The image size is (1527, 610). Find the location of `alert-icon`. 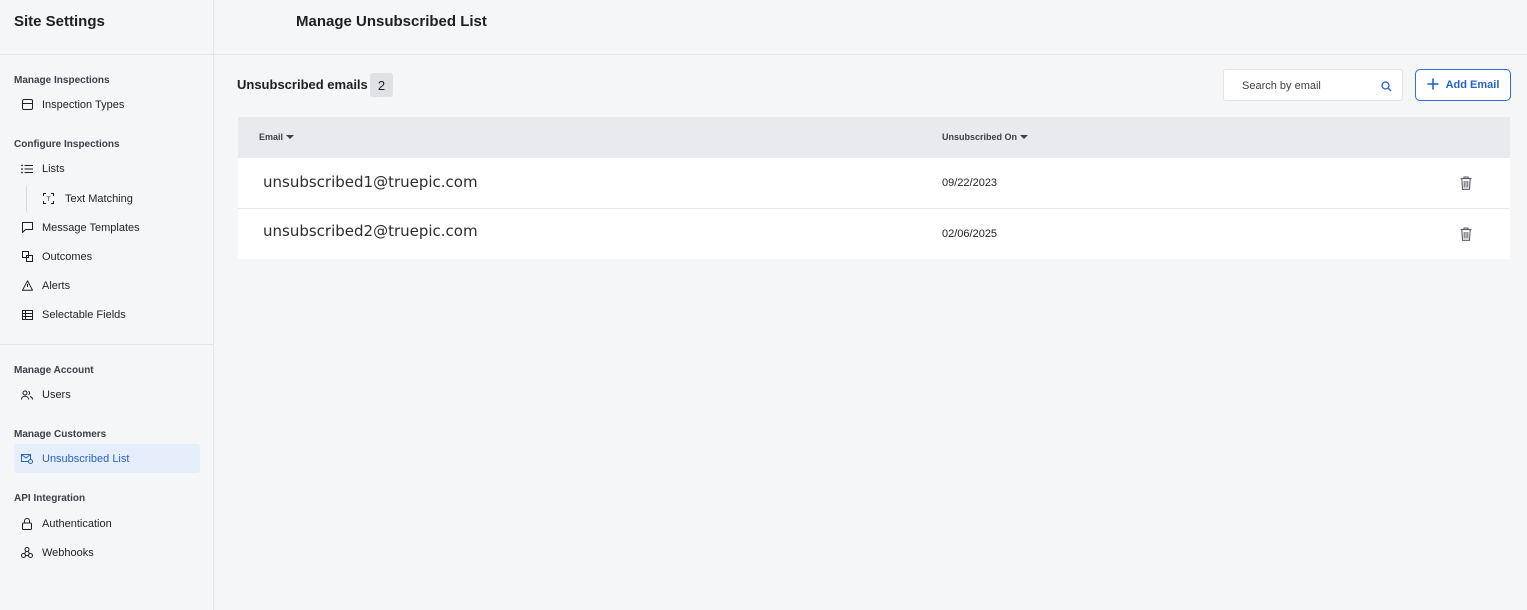

alert-icon is located at coordinates (27, 286).